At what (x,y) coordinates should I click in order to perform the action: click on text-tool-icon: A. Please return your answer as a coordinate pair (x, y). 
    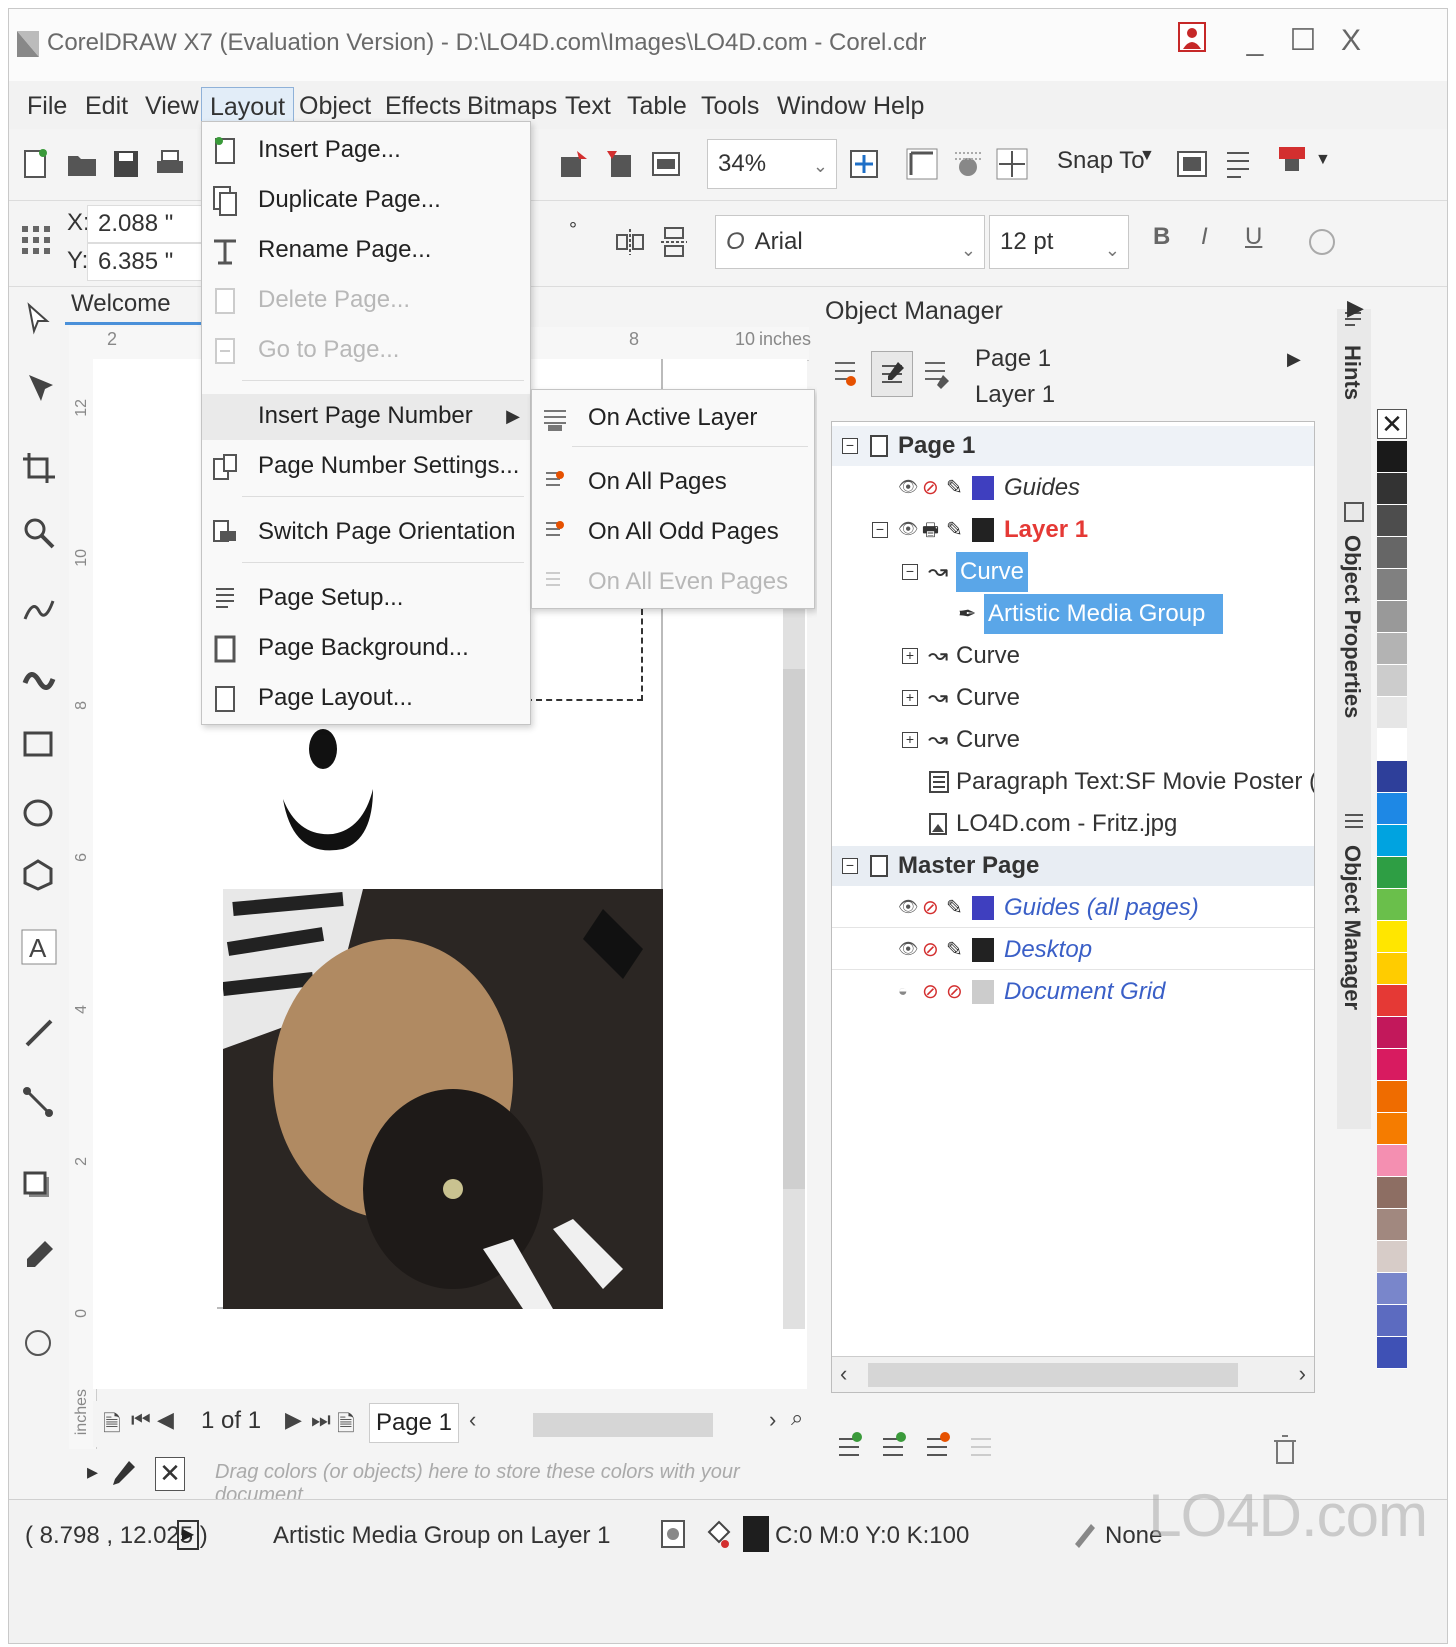
    Looking at the image, I should click on (39, 947).